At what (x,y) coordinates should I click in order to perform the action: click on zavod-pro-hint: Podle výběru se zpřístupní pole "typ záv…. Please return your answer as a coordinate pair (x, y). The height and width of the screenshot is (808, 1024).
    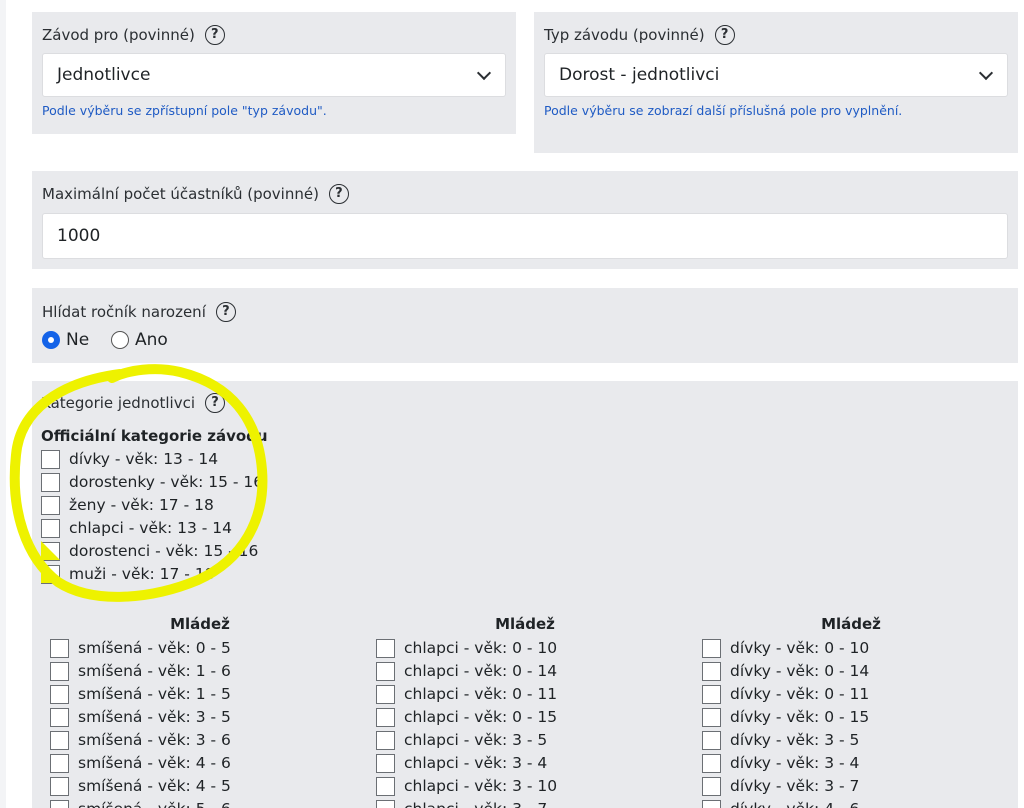
    Looking at the image, I should click on (184, 110).